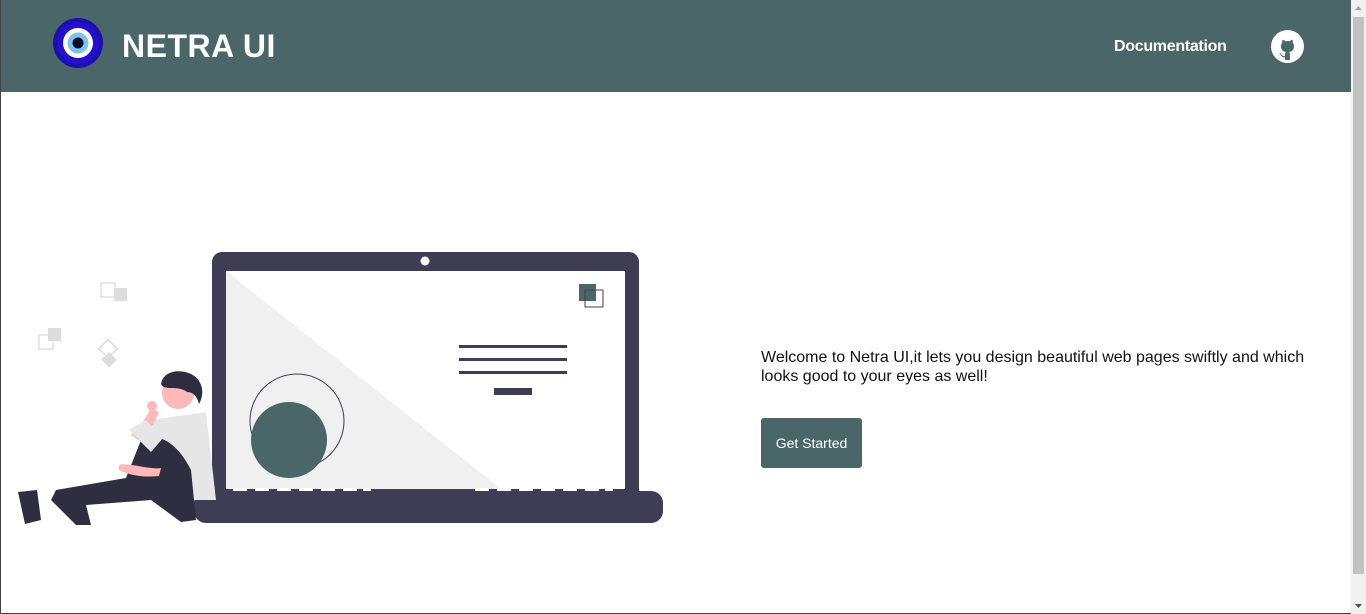 Image resolution: width=1366 pixels, height=614 pixels. What do you see at coordinates (117, 448) in the screenshot?
I see `person-figure` at bounding box center [117, 448].